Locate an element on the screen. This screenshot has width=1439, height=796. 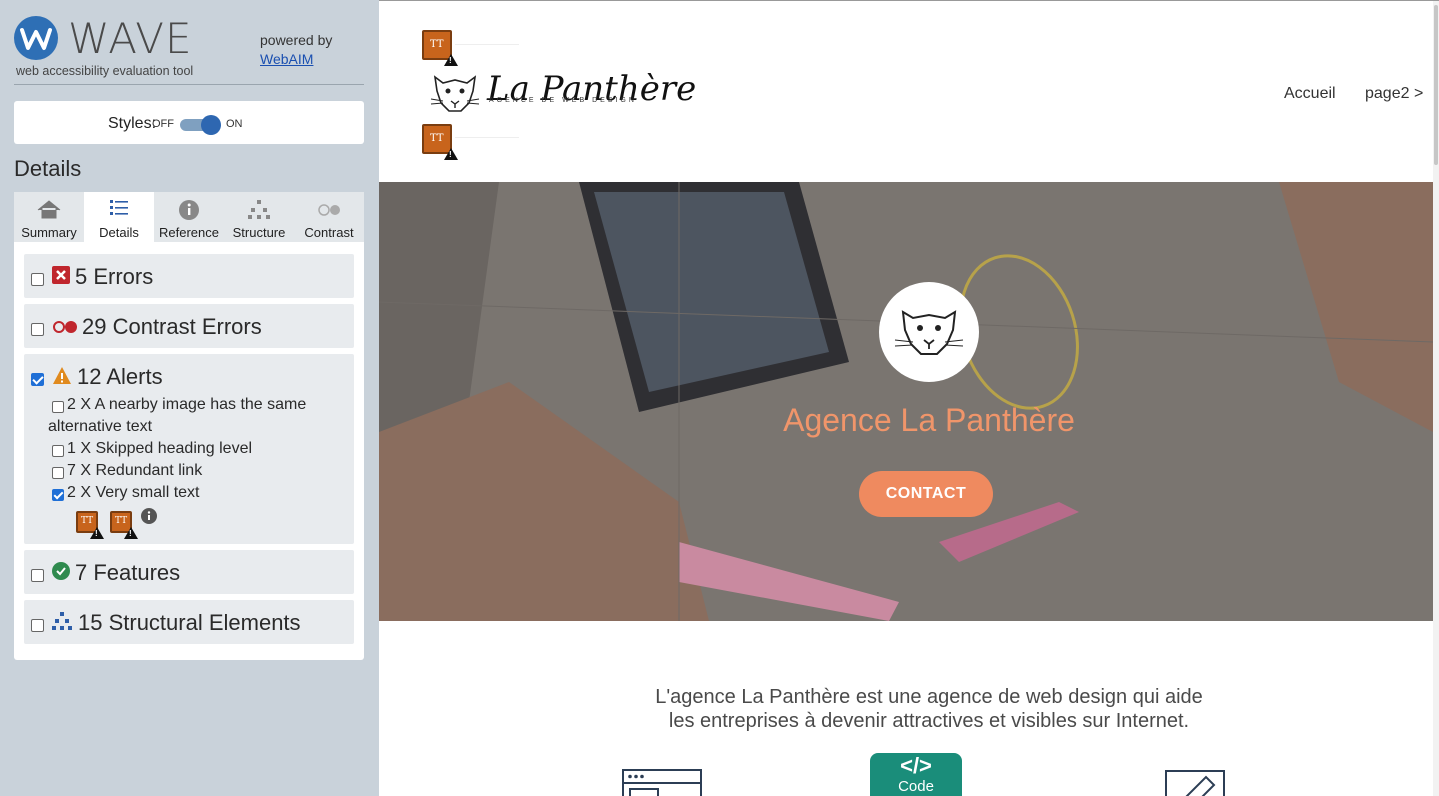
styles-label: Styles: is located at coordinates (132, 123).